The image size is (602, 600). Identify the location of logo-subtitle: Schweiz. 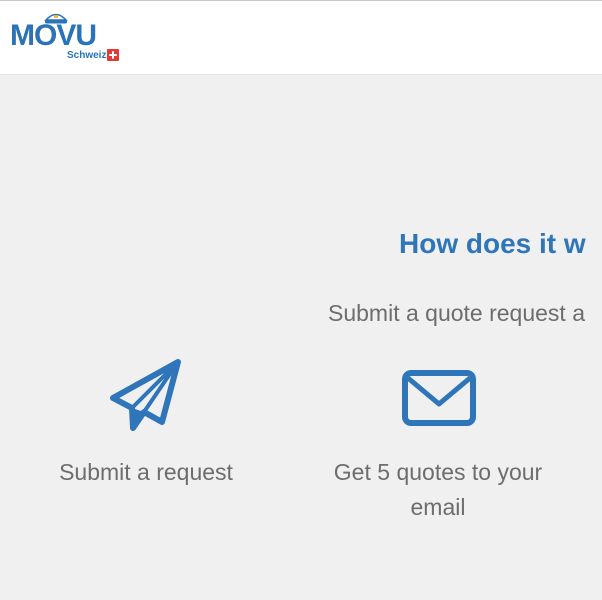
(87, 55).